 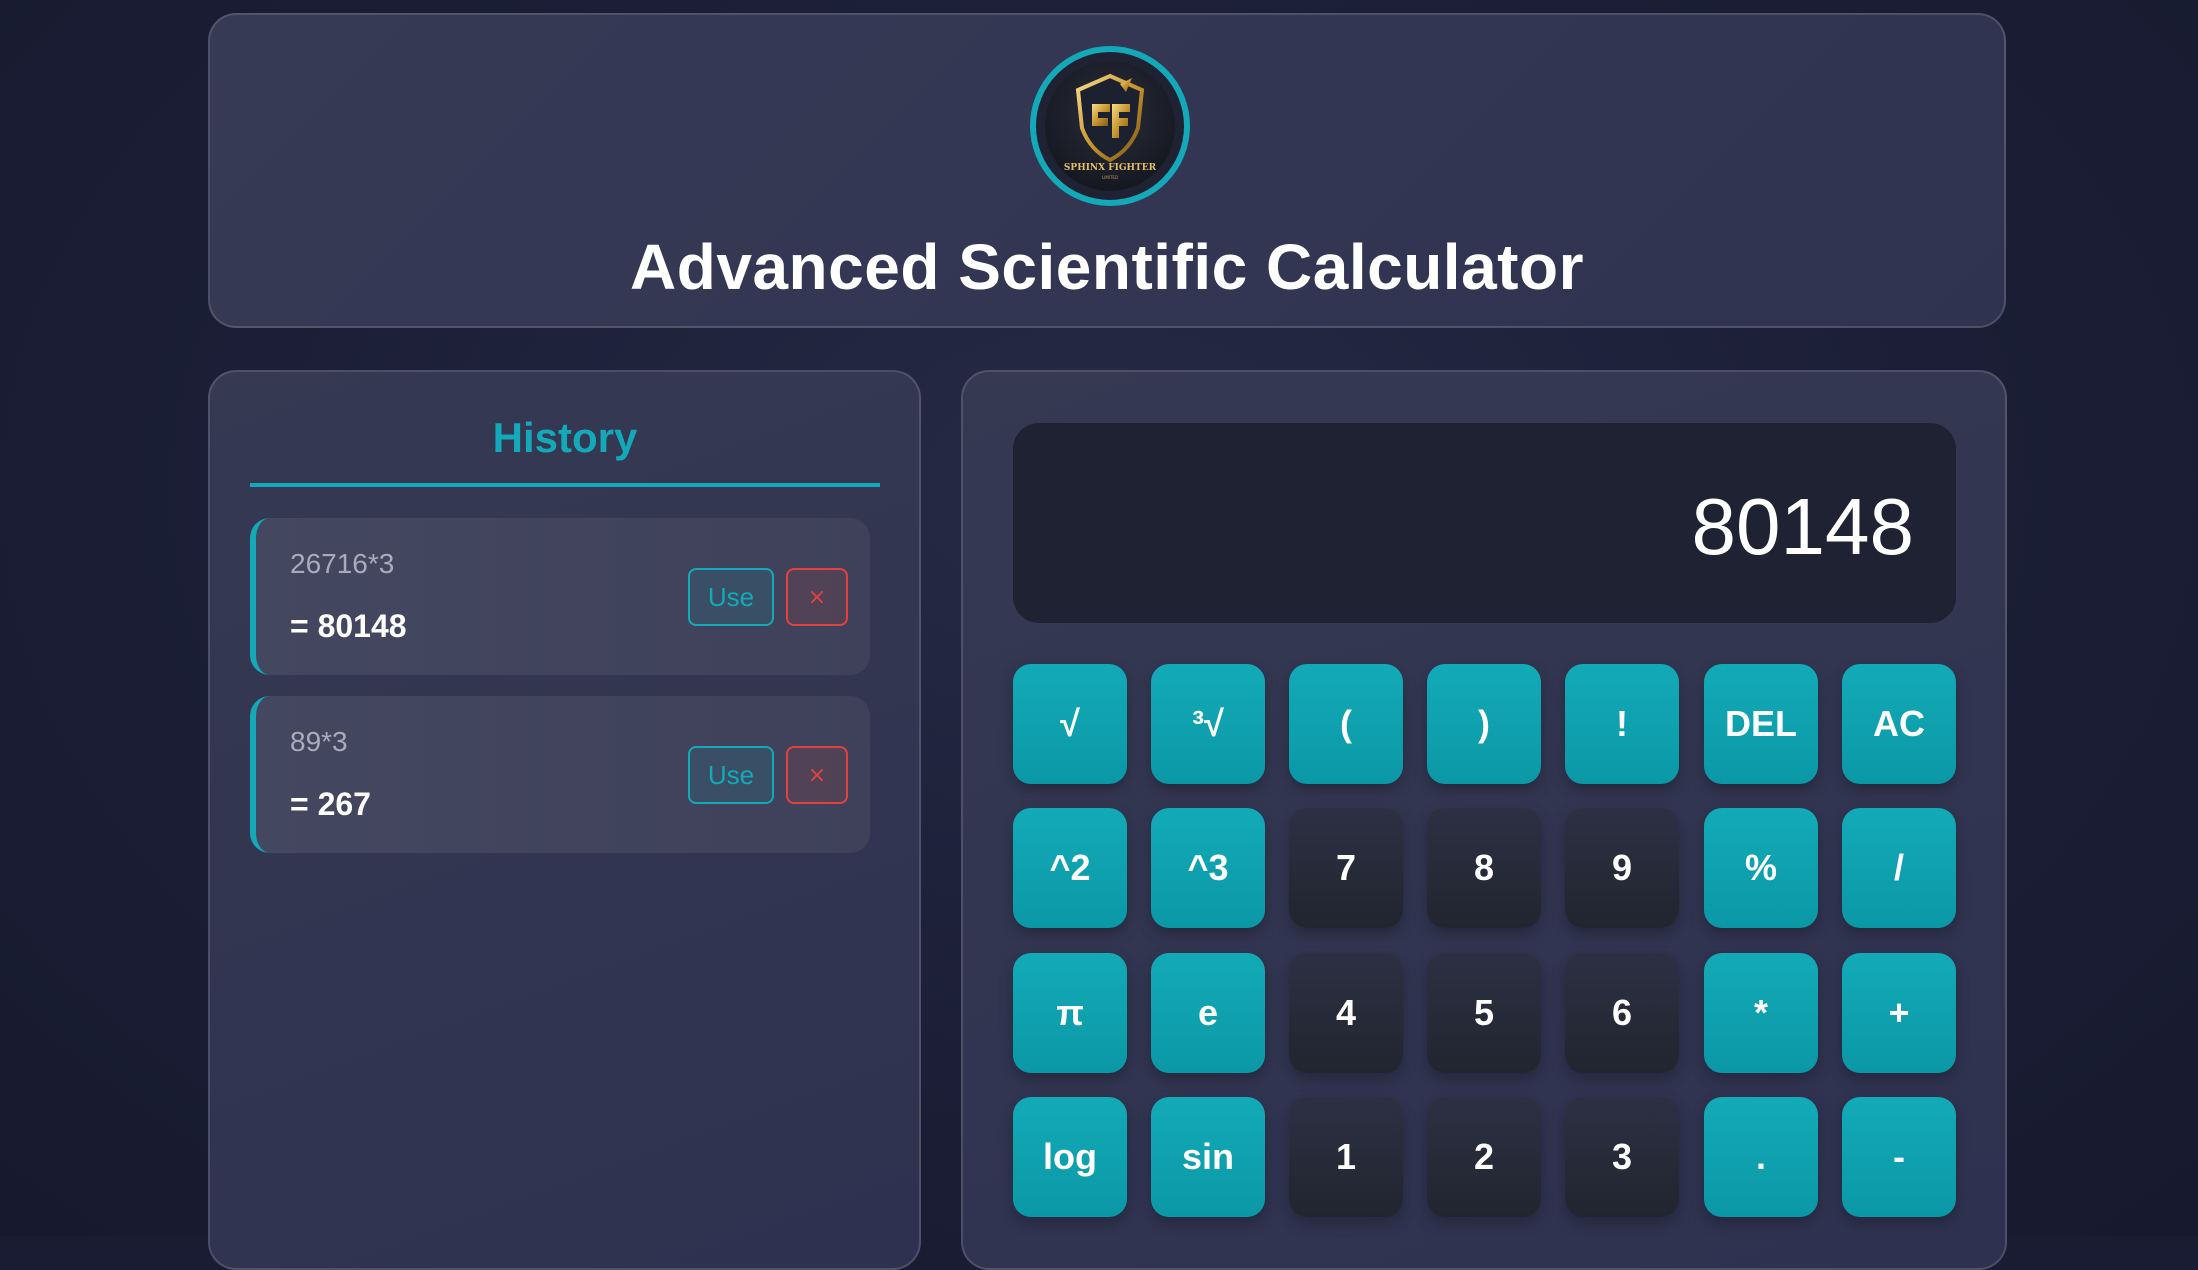 What do you see at coordinates (1484, 1013) in the screenshot?
I see `digit-5-key: 5` at bounding box center [1484, 1013].